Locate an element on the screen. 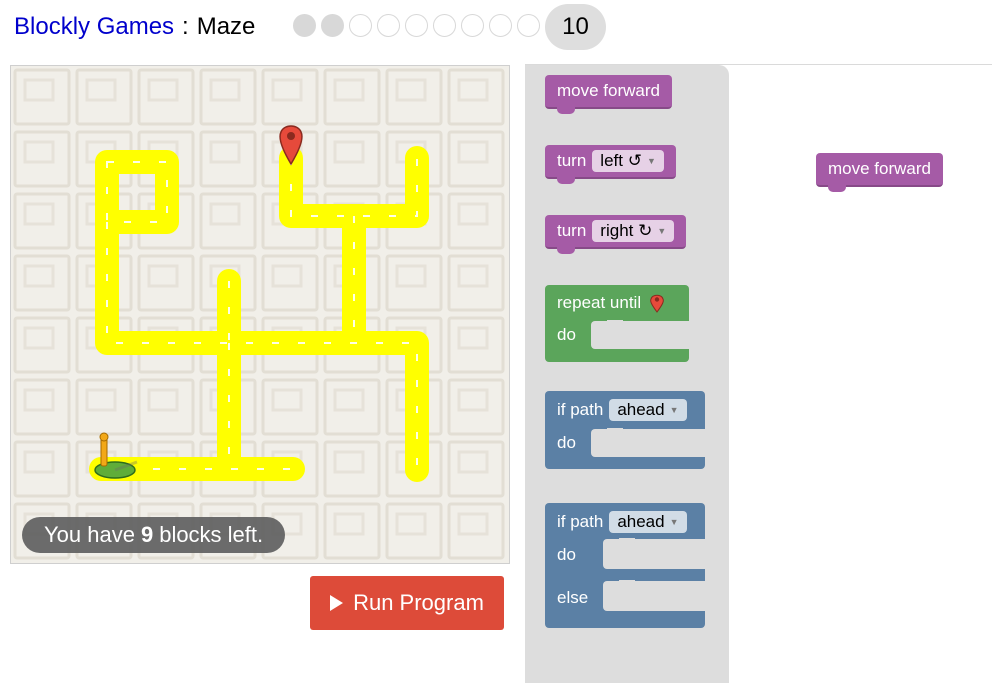 This screenshot has width=992, height=683. play-icon is located at coordinates (337, 603).